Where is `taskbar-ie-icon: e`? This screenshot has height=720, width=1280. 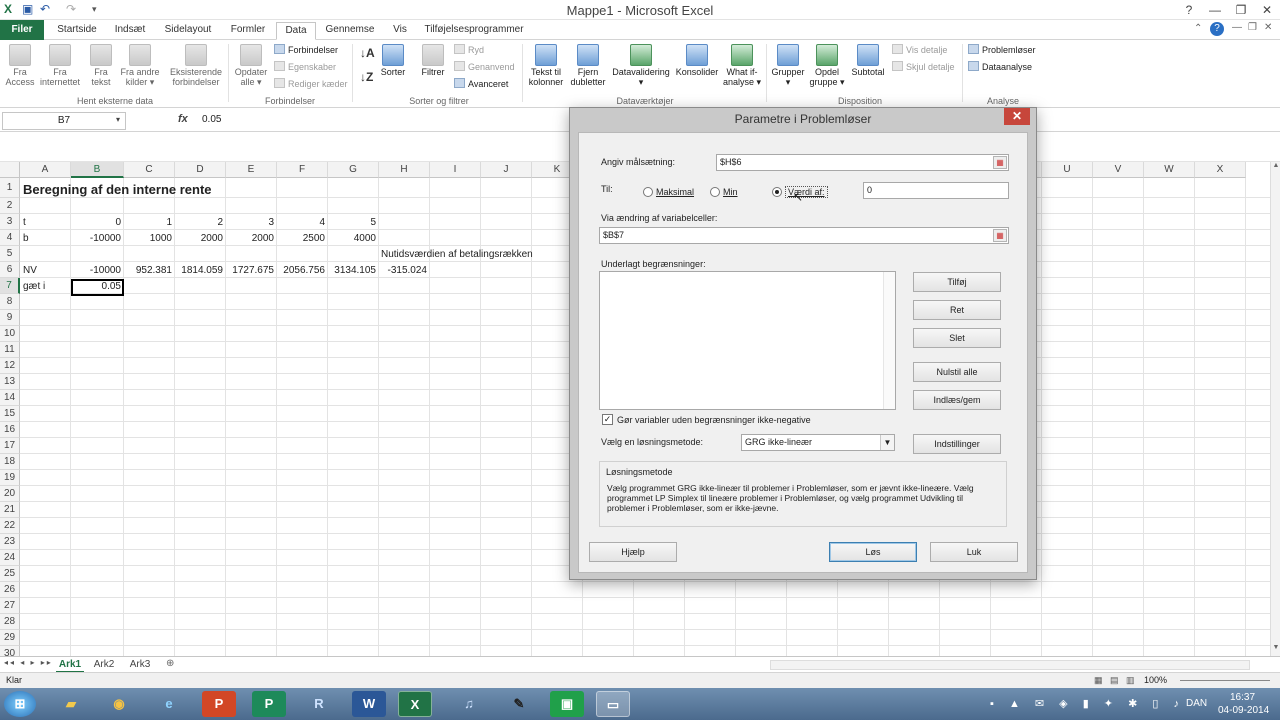
taskbar-ie-icon: e is located at coordinates (169, 704).